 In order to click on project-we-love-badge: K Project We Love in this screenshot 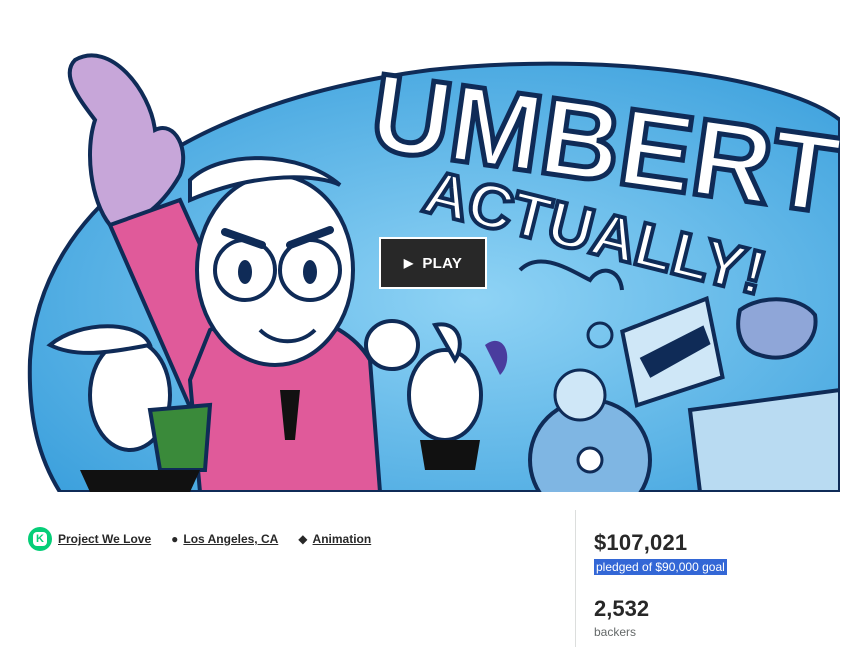, I will do `click(89, 539)`.